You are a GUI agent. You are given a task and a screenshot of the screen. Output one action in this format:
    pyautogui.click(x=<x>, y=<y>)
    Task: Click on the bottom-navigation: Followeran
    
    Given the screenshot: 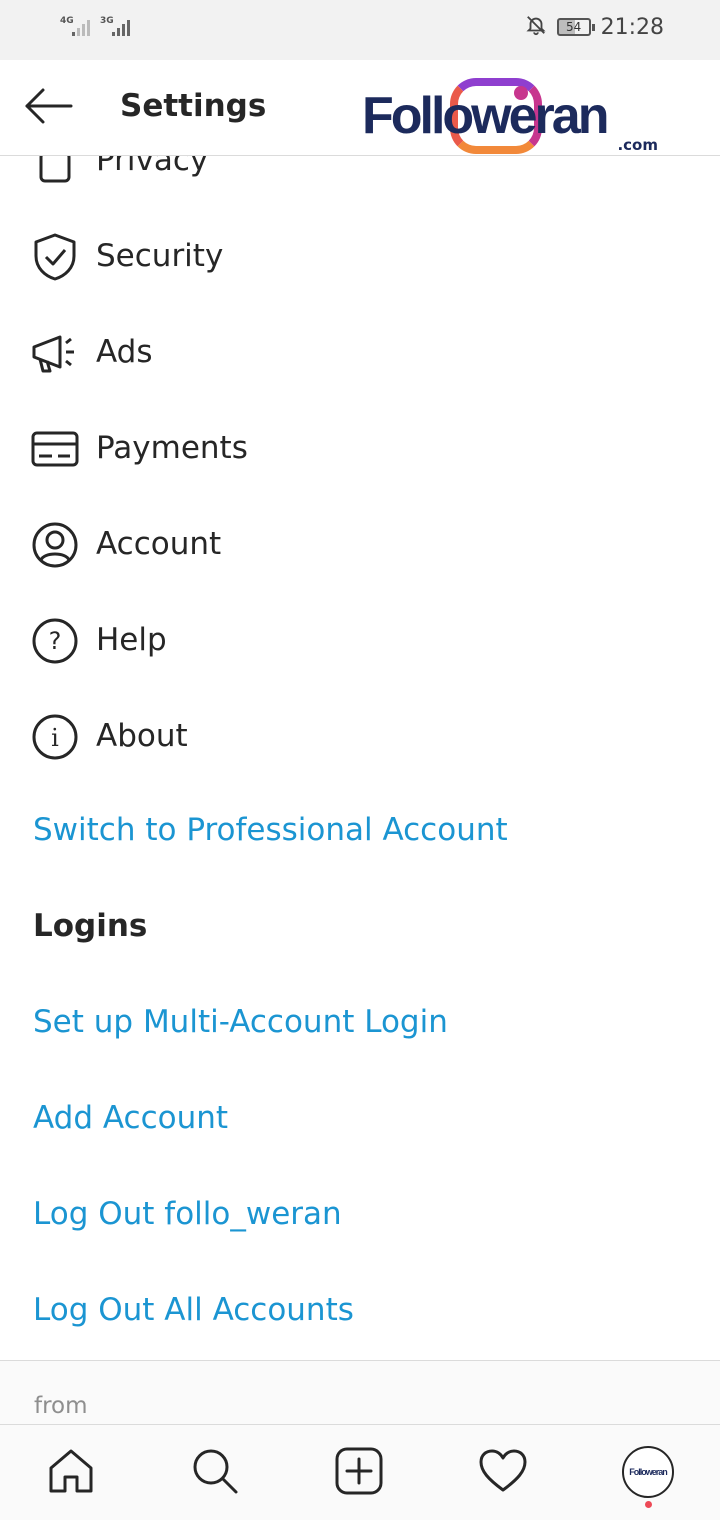 What is the action you would take?
    pyautogui.click(x=360, y=1472)
    